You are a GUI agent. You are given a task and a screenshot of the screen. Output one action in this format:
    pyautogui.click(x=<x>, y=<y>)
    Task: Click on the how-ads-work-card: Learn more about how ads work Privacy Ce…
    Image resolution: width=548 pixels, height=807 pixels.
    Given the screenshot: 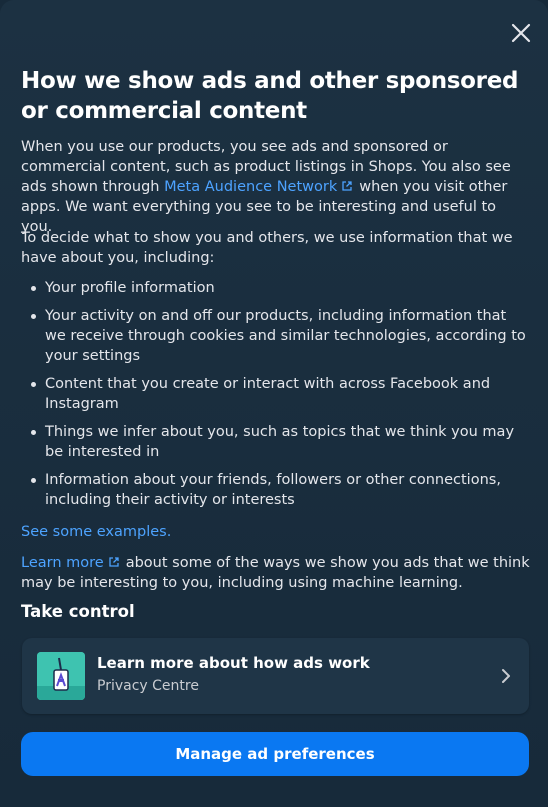 What is the action you would take?
    pyautogui.click(x=275, y=676)
    